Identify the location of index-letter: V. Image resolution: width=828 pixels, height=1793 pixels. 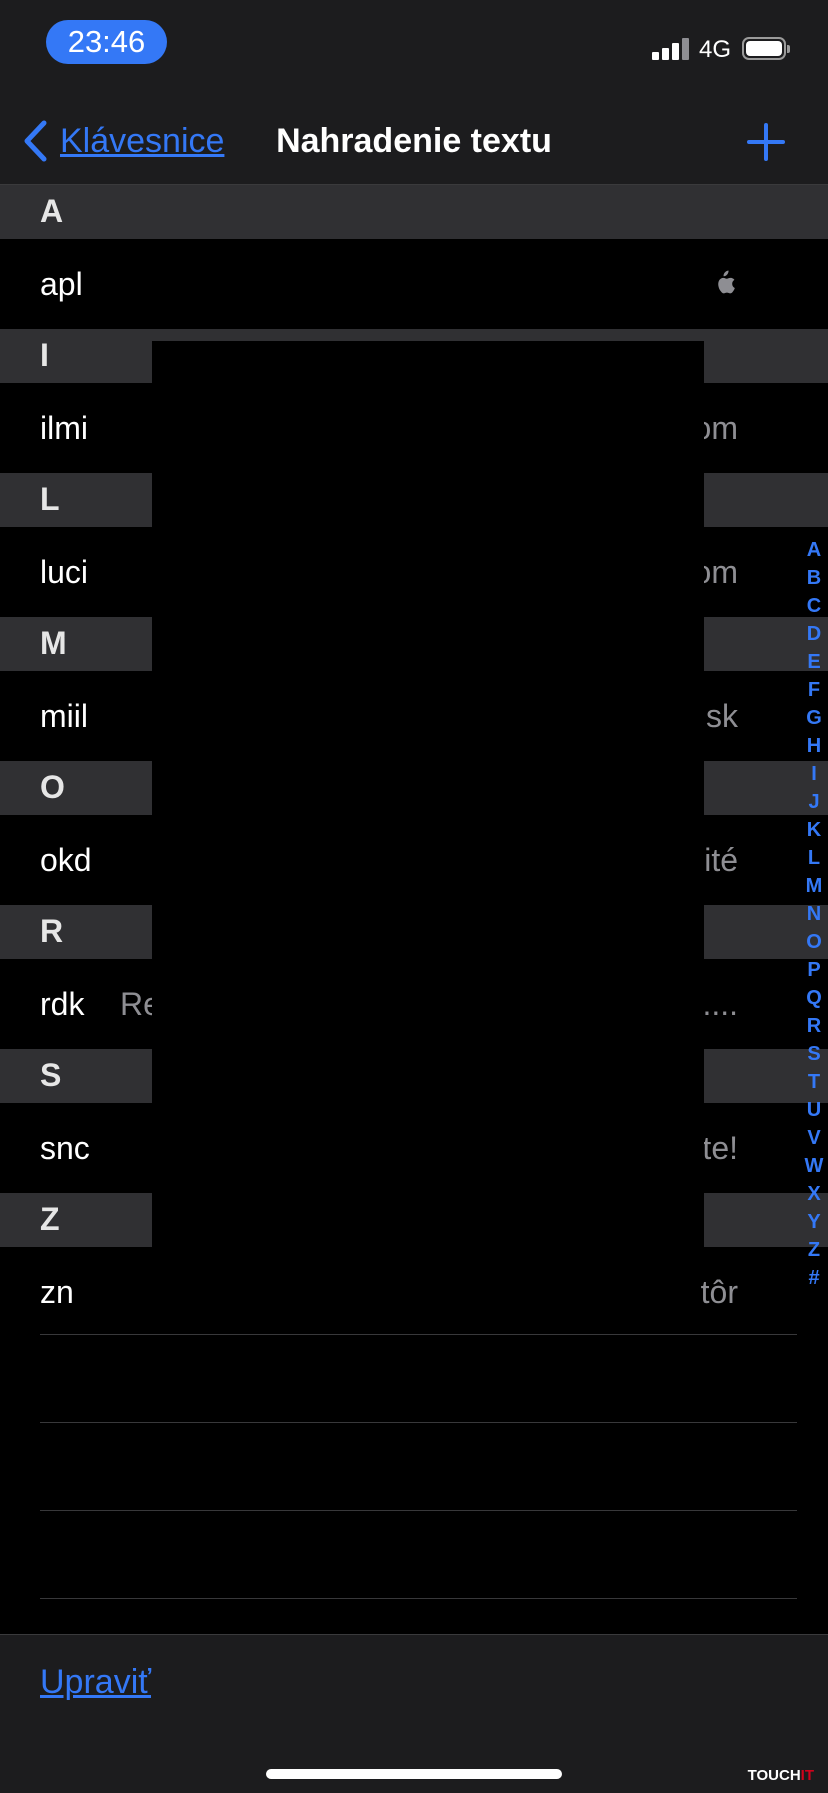
(814, 1138).